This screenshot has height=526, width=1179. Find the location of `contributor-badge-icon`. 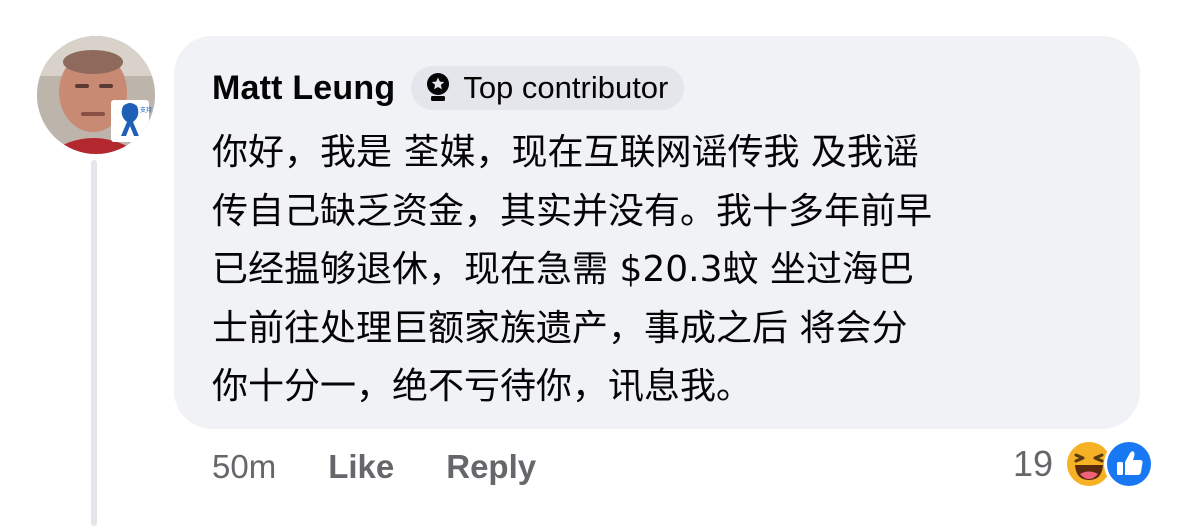

contributor-badge-icon is located at coordinates (438, 88).